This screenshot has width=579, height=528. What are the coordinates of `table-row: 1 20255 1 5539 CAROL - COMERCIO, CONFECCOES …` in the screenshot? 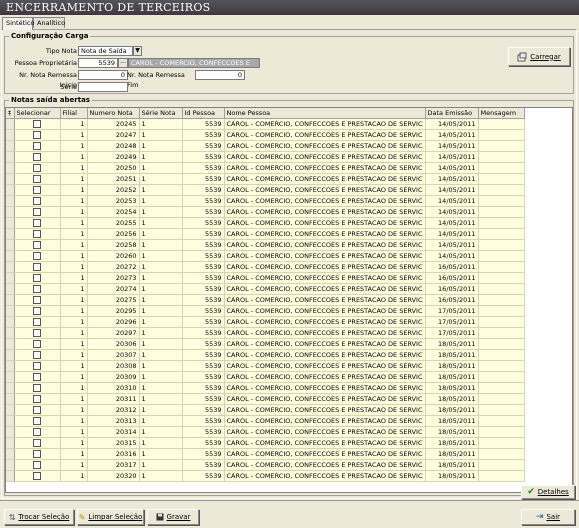 It's located at (265, 223).